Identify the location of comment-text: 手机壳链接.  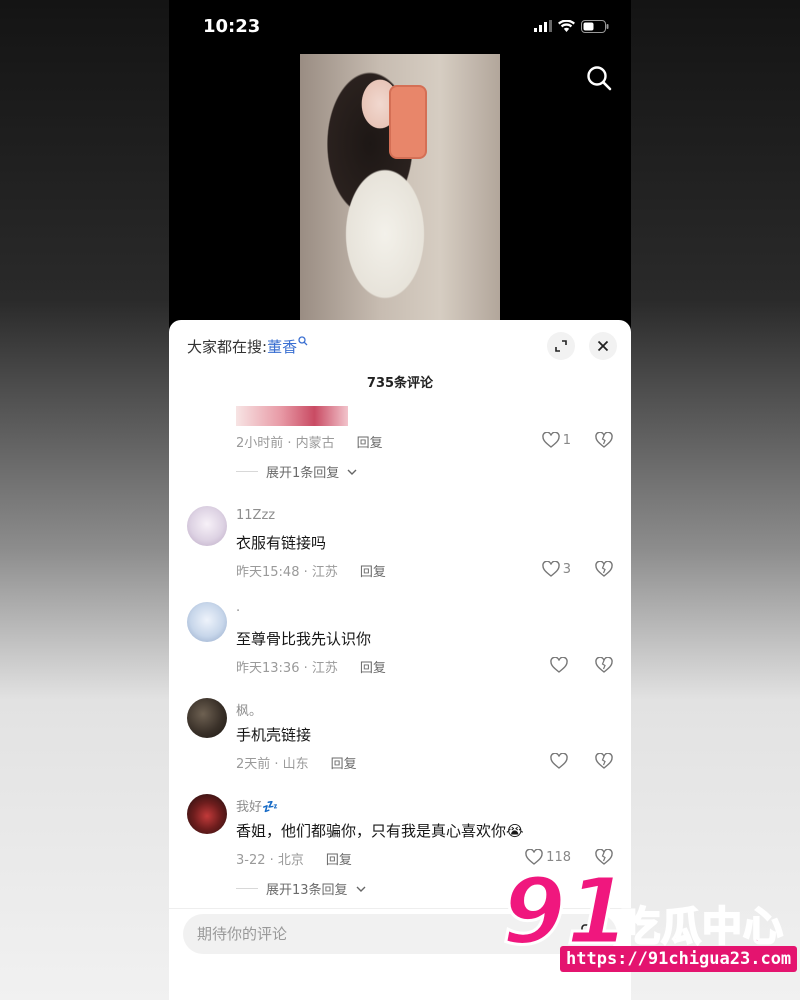
(274, 735).